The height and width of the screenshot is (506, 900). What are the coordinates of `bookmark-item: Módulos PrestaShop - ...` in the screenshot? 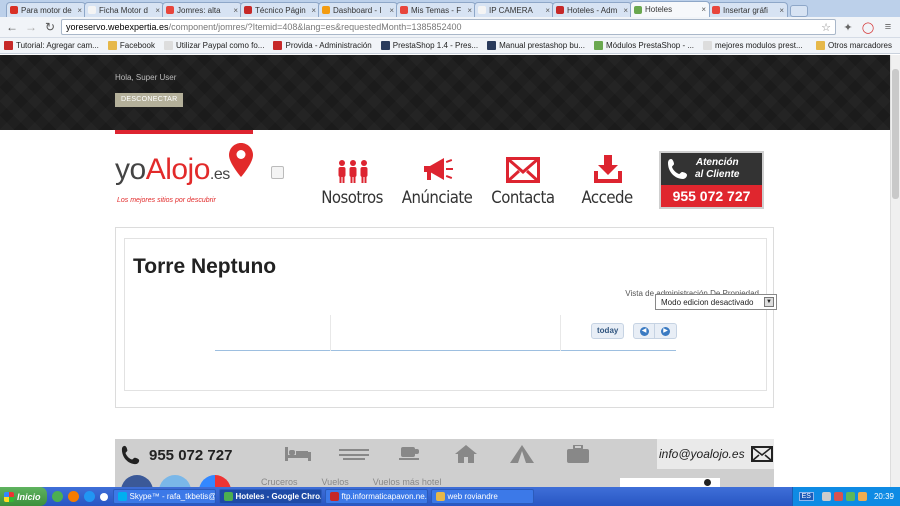 It's located at (643, 45).